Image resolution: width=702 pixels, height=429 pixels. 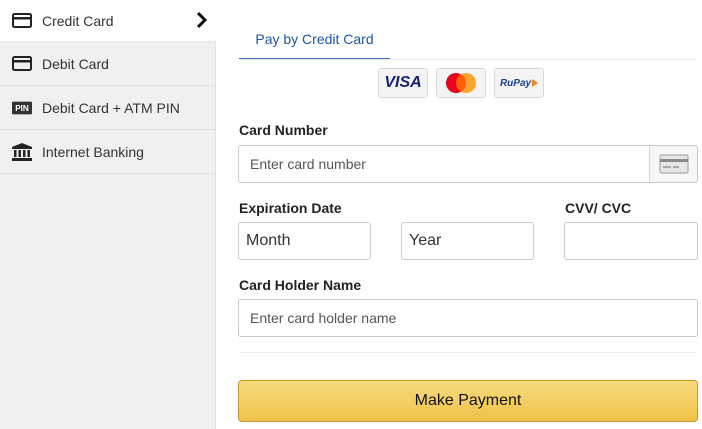 What do you see at coordinates (468, 401) in the screenshot?
I see `make-payment-button: Make Payment` at bounding box center [468, 401].